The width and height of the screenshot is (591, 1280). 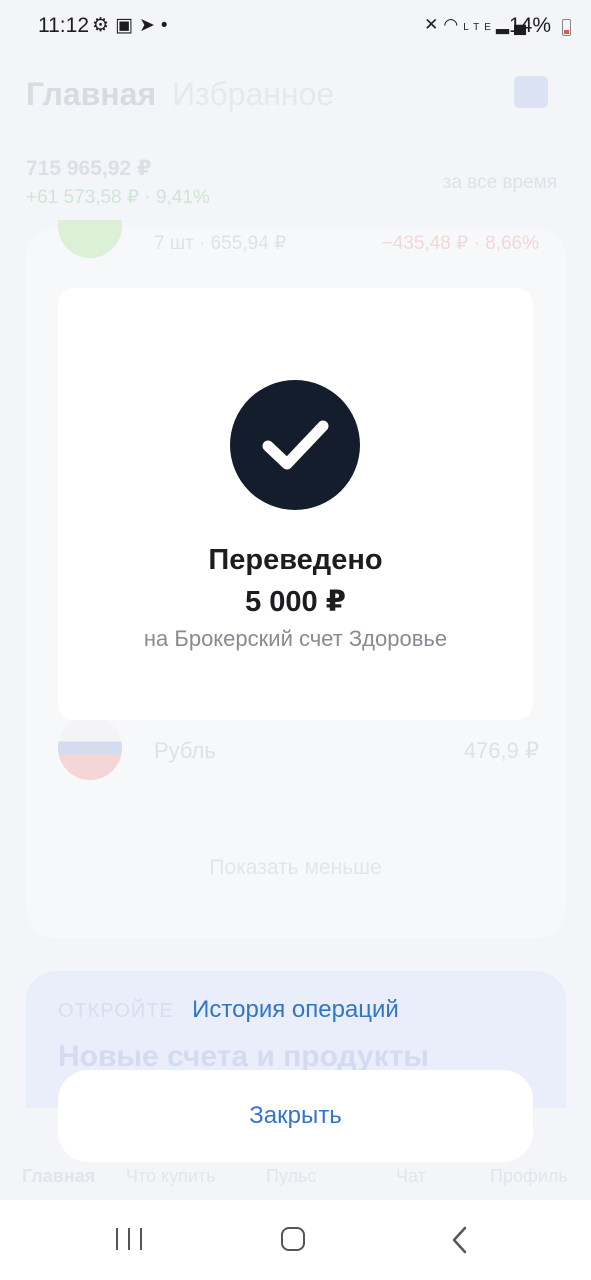 I want to click on period-selector: за все время, so click(x=500, y=183).